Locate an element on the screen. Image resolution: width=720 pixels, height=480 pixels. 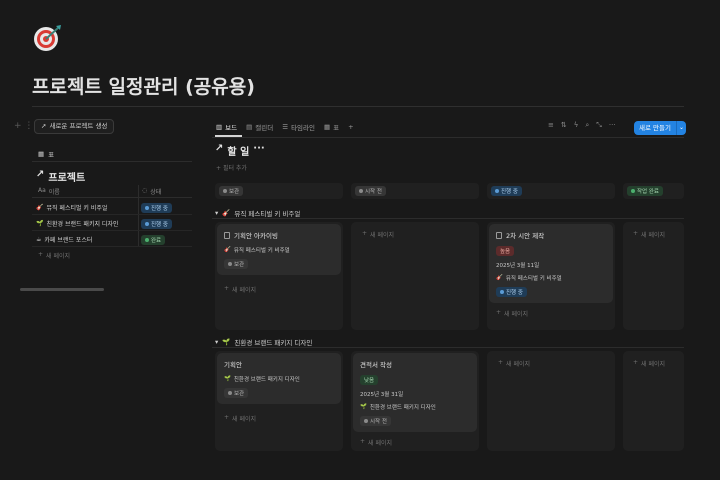
column-header-done: 작업 완료 is located at coordinates (653, 191).